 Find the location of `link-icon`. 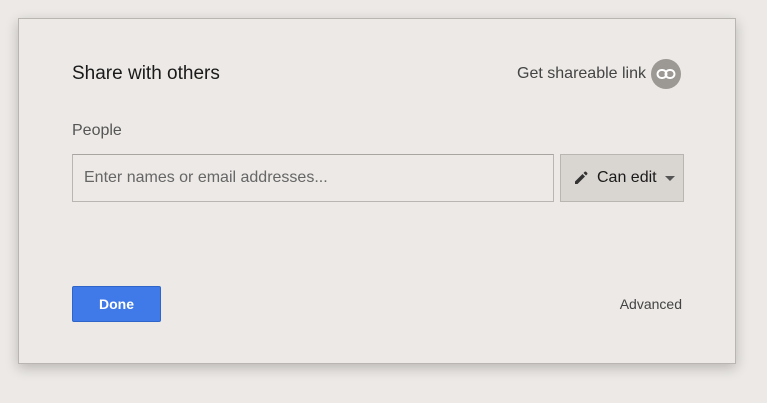

link-icon is located at coordinates (666, 74).